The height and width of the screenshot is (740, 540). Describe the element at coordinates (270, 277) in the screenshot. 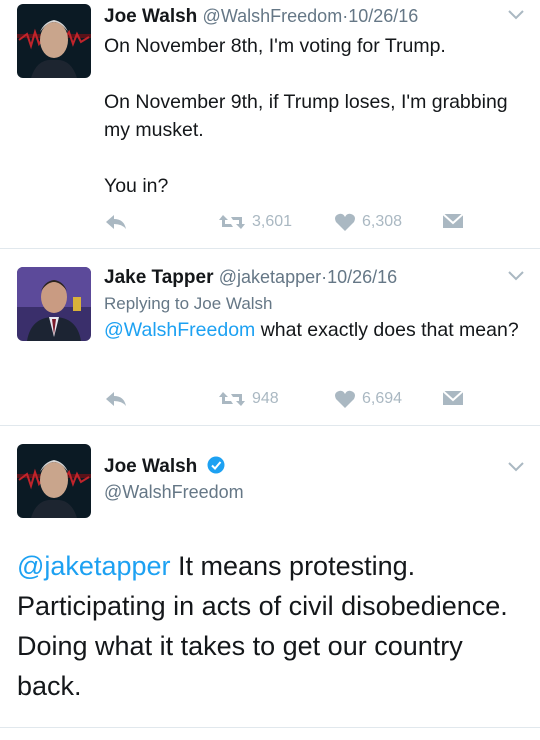

I see `author-handle: @jaketapper` at that location.